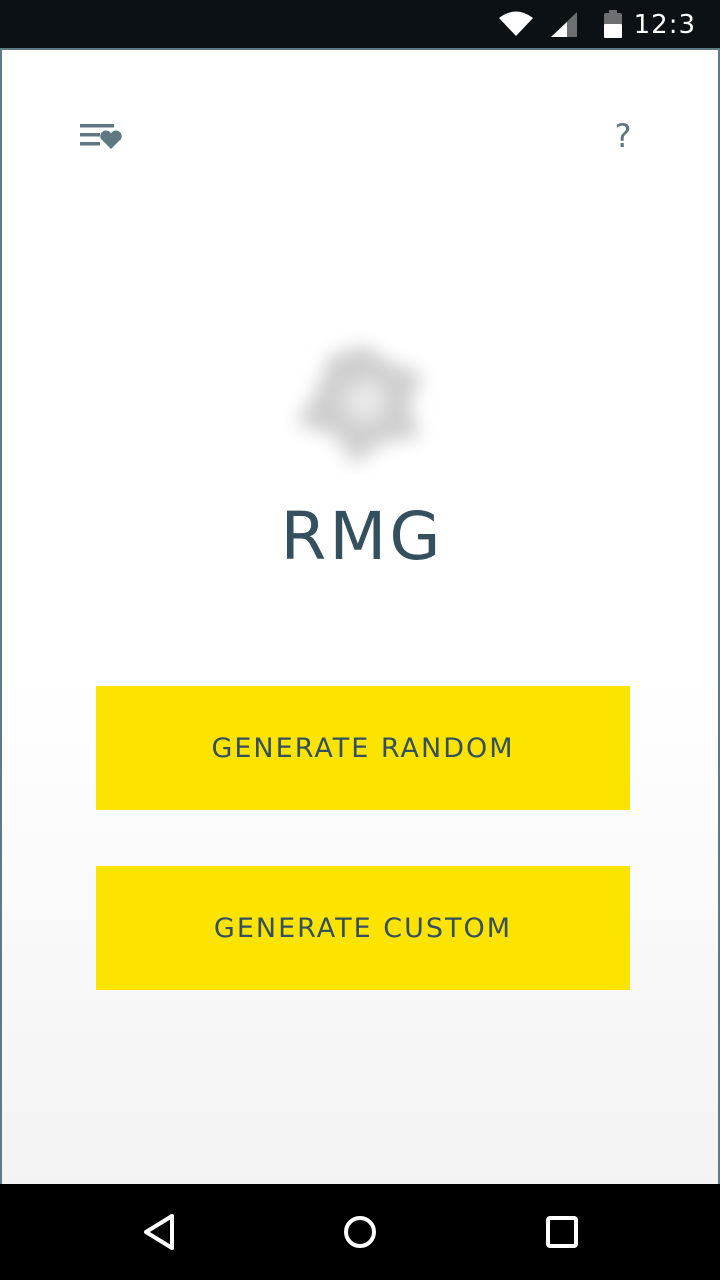  I want to click on home-icon, so click(360, 1232).